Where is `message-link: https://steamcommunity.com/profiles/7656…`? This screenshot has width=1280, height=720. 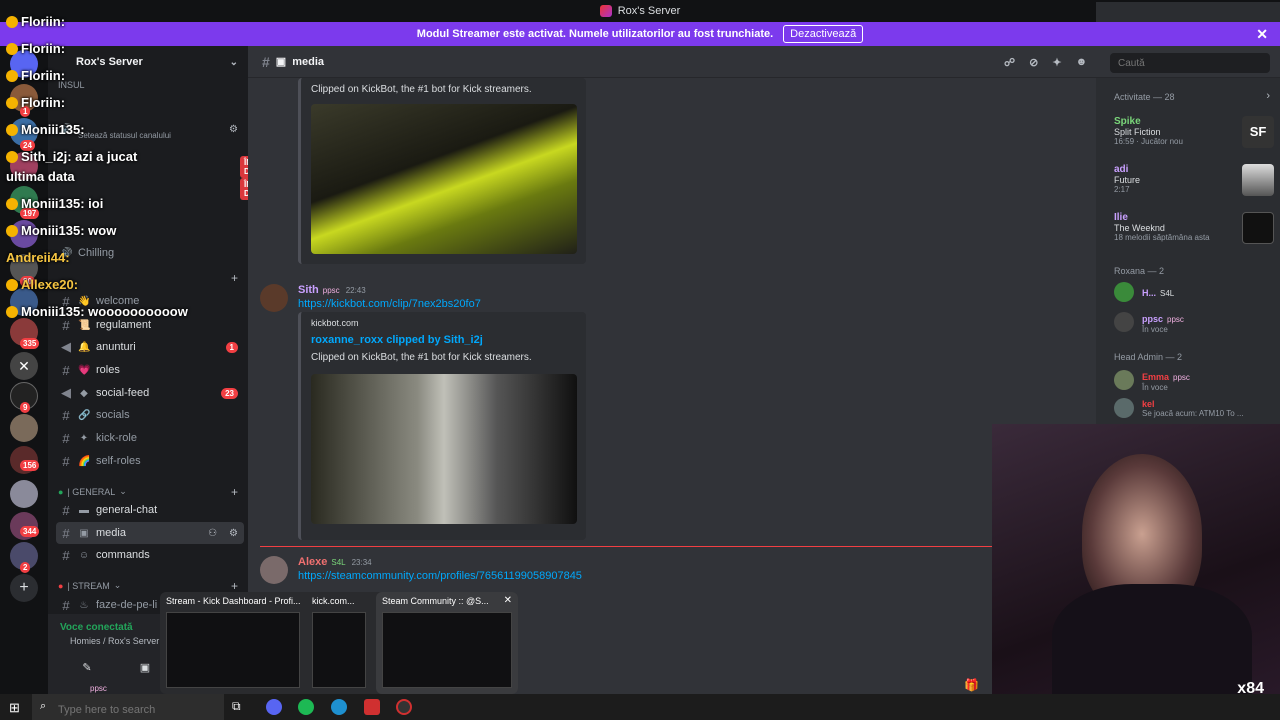 message-link: https://steamcommunity.com/profiles/7656… is located at coordinates (440, 576).